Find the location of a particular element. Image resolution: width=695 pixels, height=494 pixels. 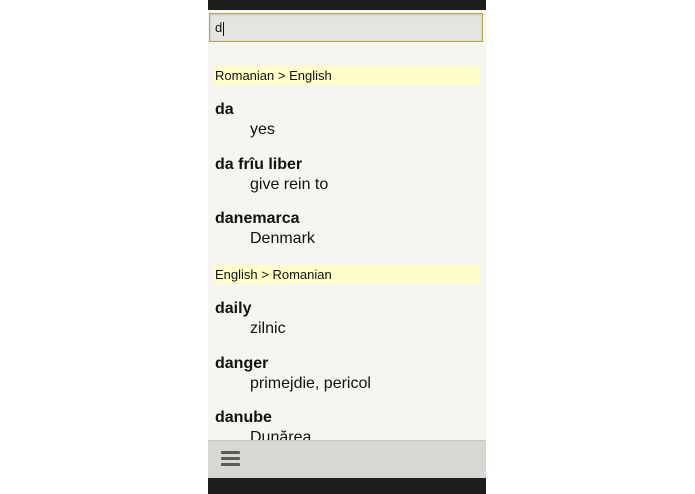

list-item: daily zilnic is located at coordinates (347, 318).